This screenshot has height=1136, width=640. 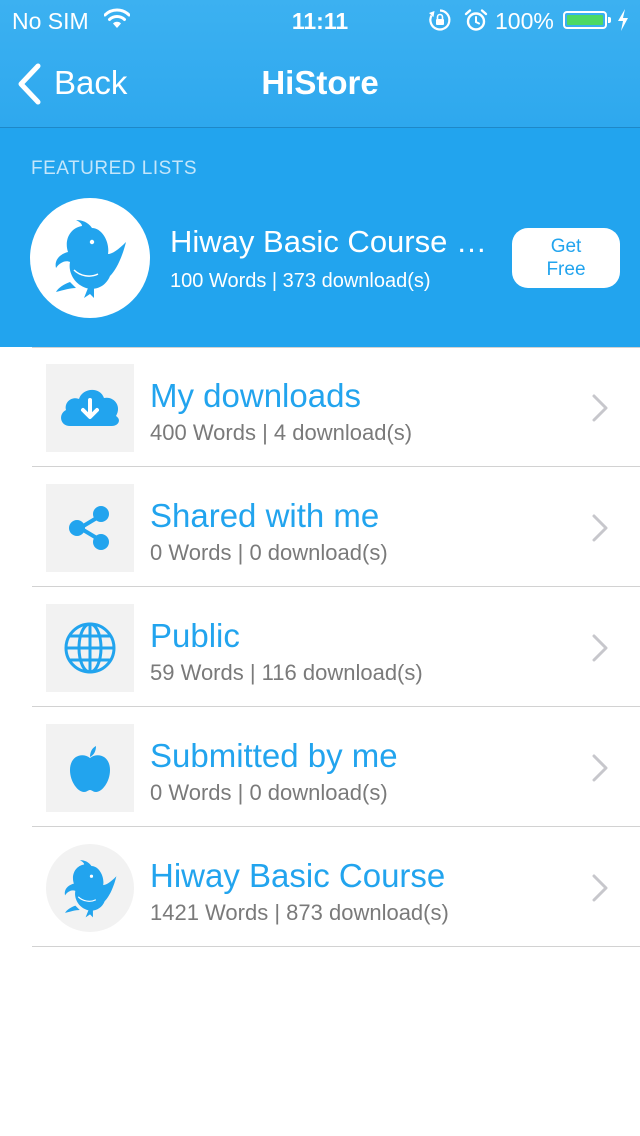 I want to click on list-item-subtitle: 59 Words | 116 download(s), so click(x=286, y=672).